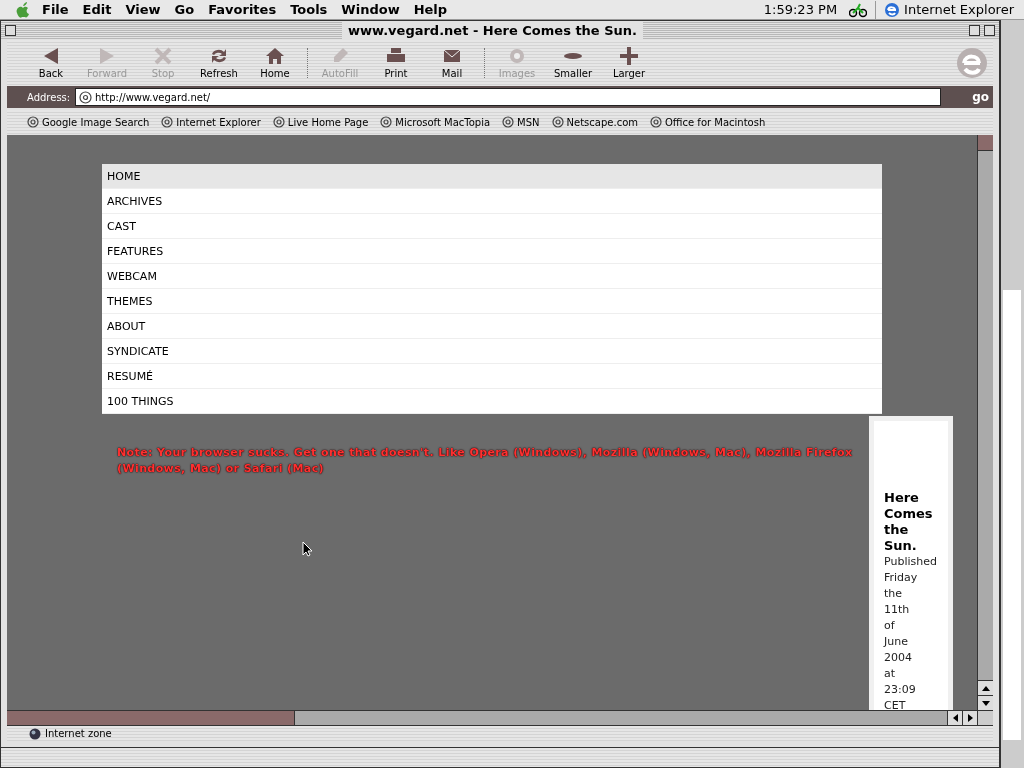 Image resolution: width=1024 pixels, height=768 pixels. What do you see at coordinates (219, 63) in the screenshot?
I see `toolbar-button: Refresh` at bounding box center [219, 63].